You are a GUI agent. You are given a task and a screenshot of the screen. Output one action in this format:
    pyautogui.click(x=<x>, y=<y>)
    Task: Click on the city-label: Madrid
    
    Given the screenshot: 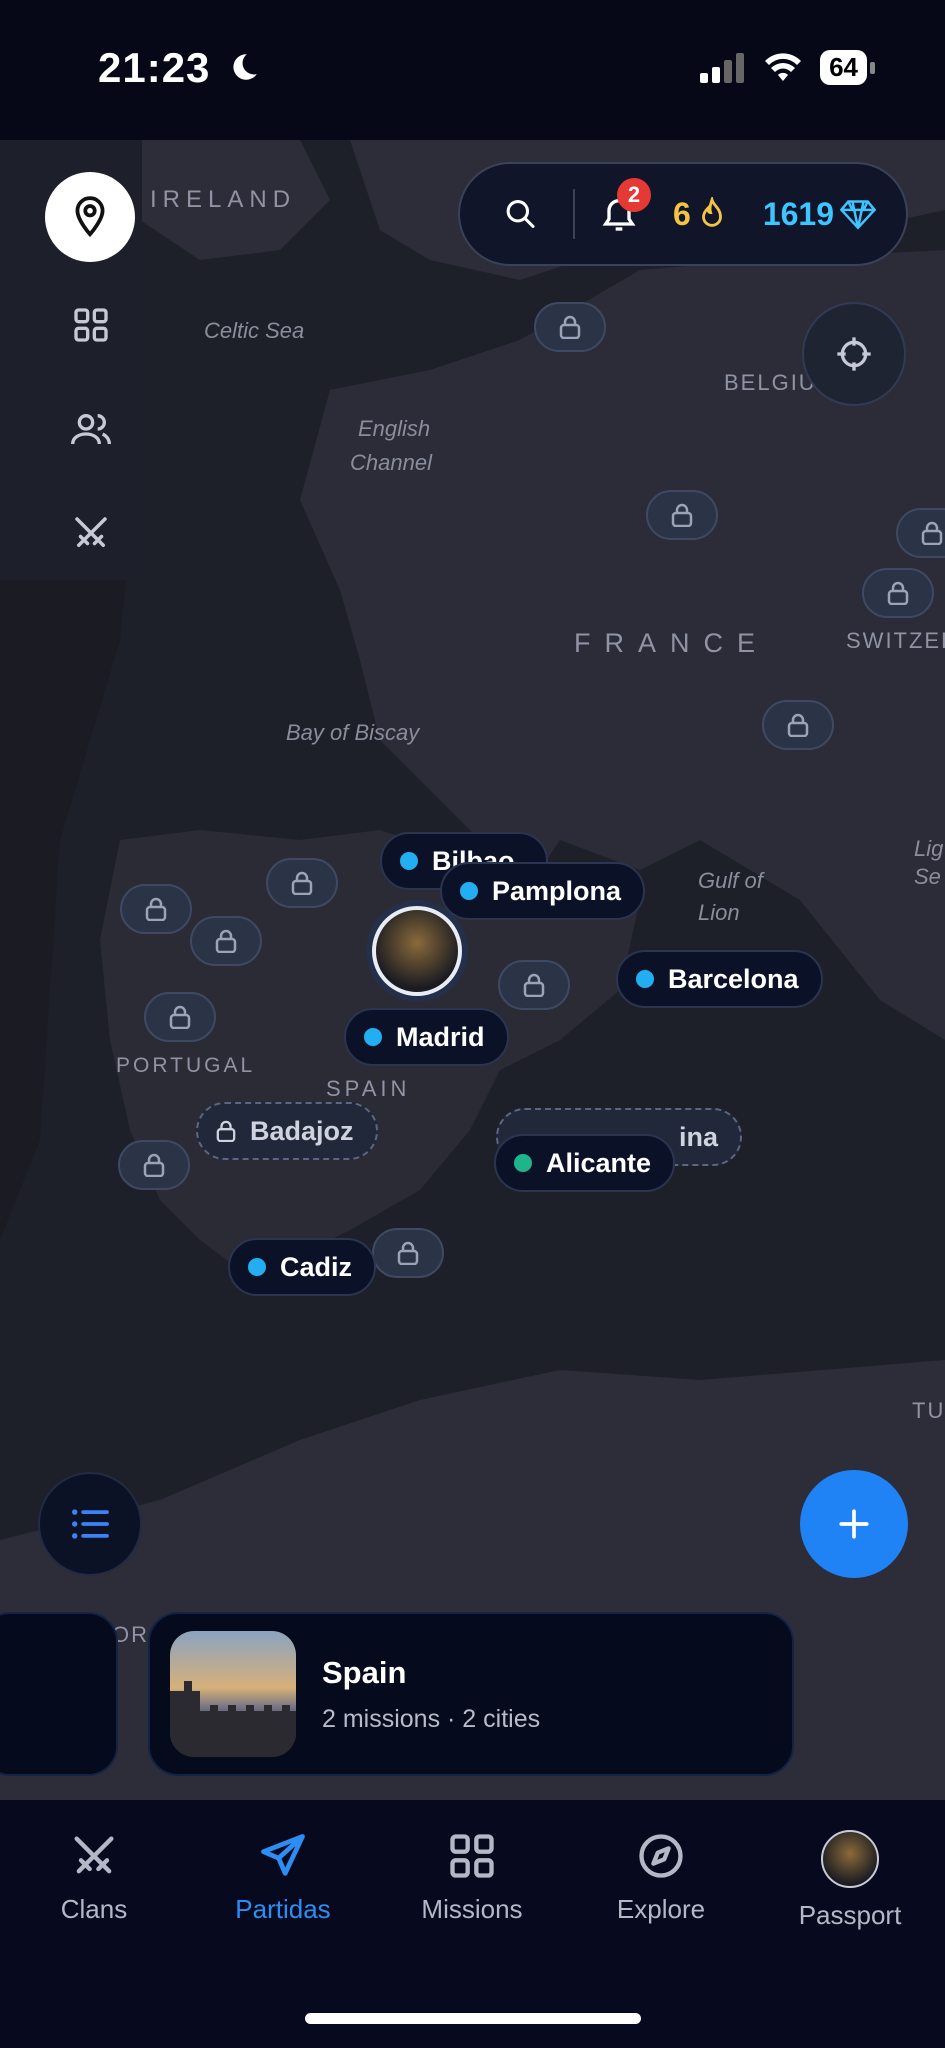 What is the action you would take?
    pyautogui.click(x=440, y=1036)
    